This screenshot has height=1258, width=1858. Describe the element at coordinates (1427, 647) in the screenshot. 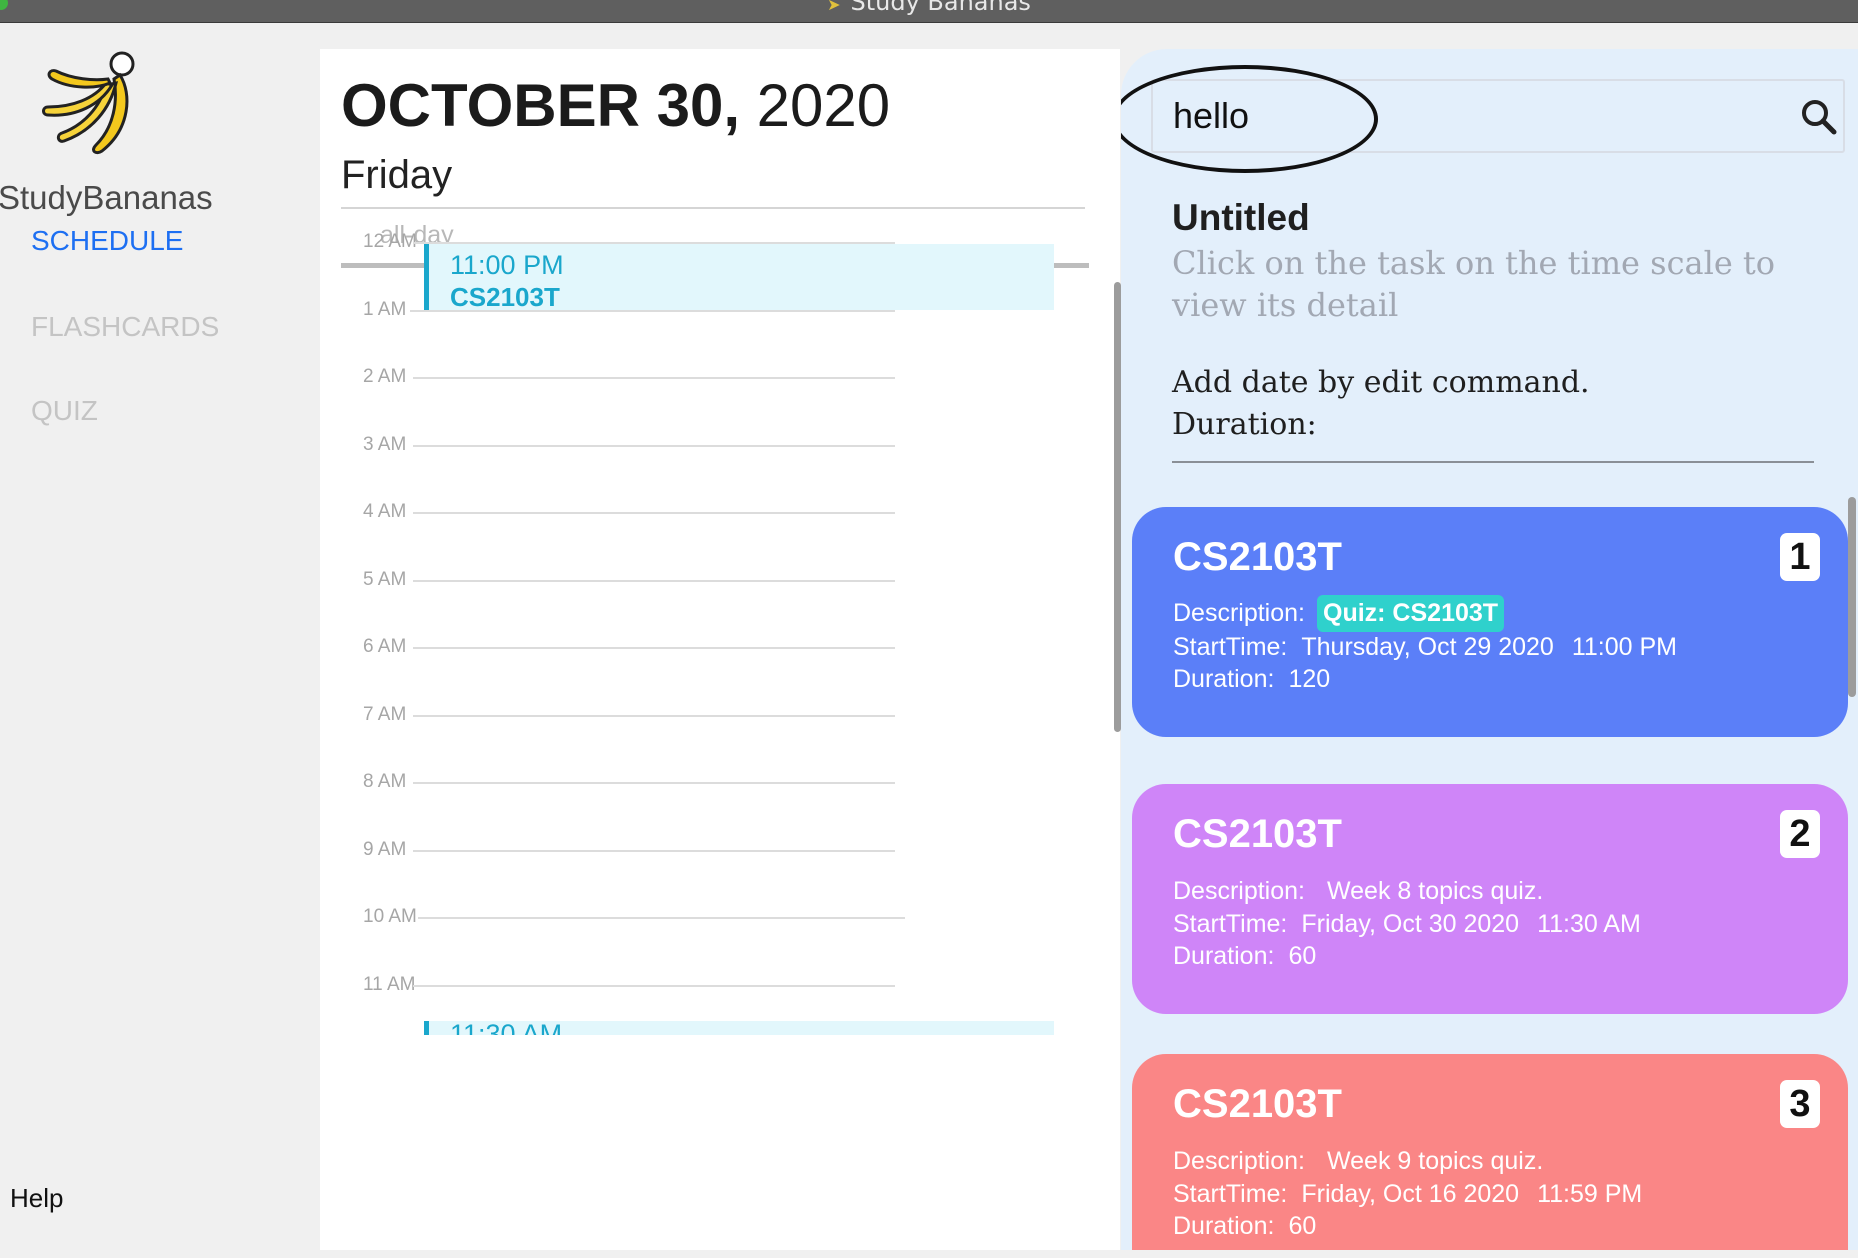

I see `start-date: Thursday, Oct 29 2020` at that location.